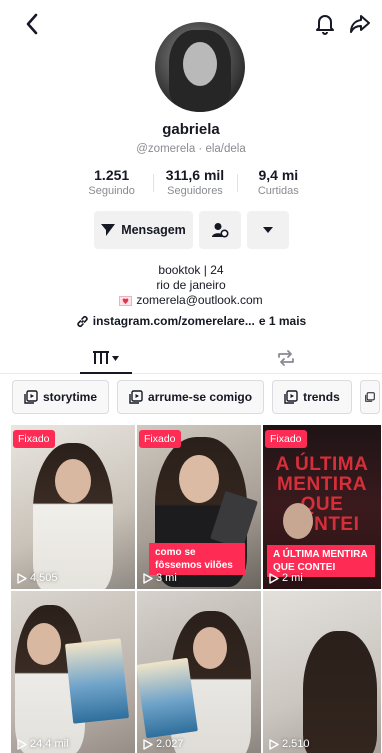 The width and height of the screenshot is (382, 753). I want to click on repost-icon, so click(286, 358).